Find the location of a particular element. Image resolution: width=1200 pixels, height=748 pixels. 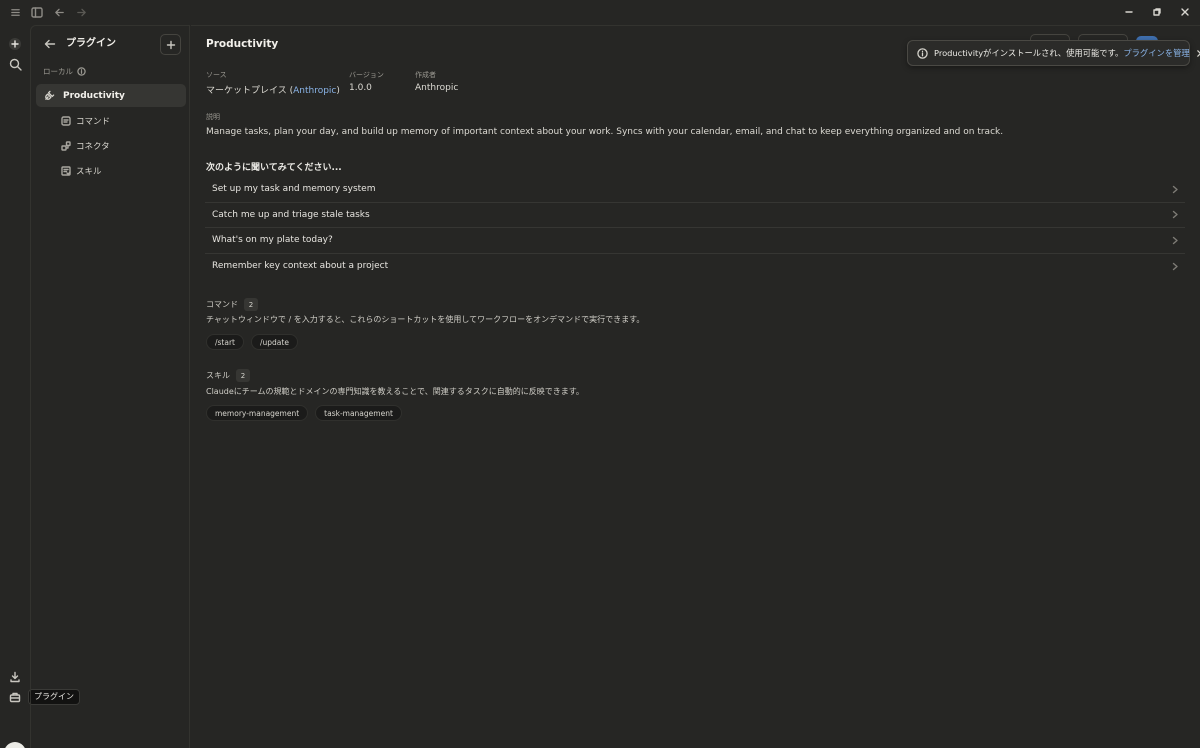

local-section-header: ローカル is located at coordinates (64, 71).